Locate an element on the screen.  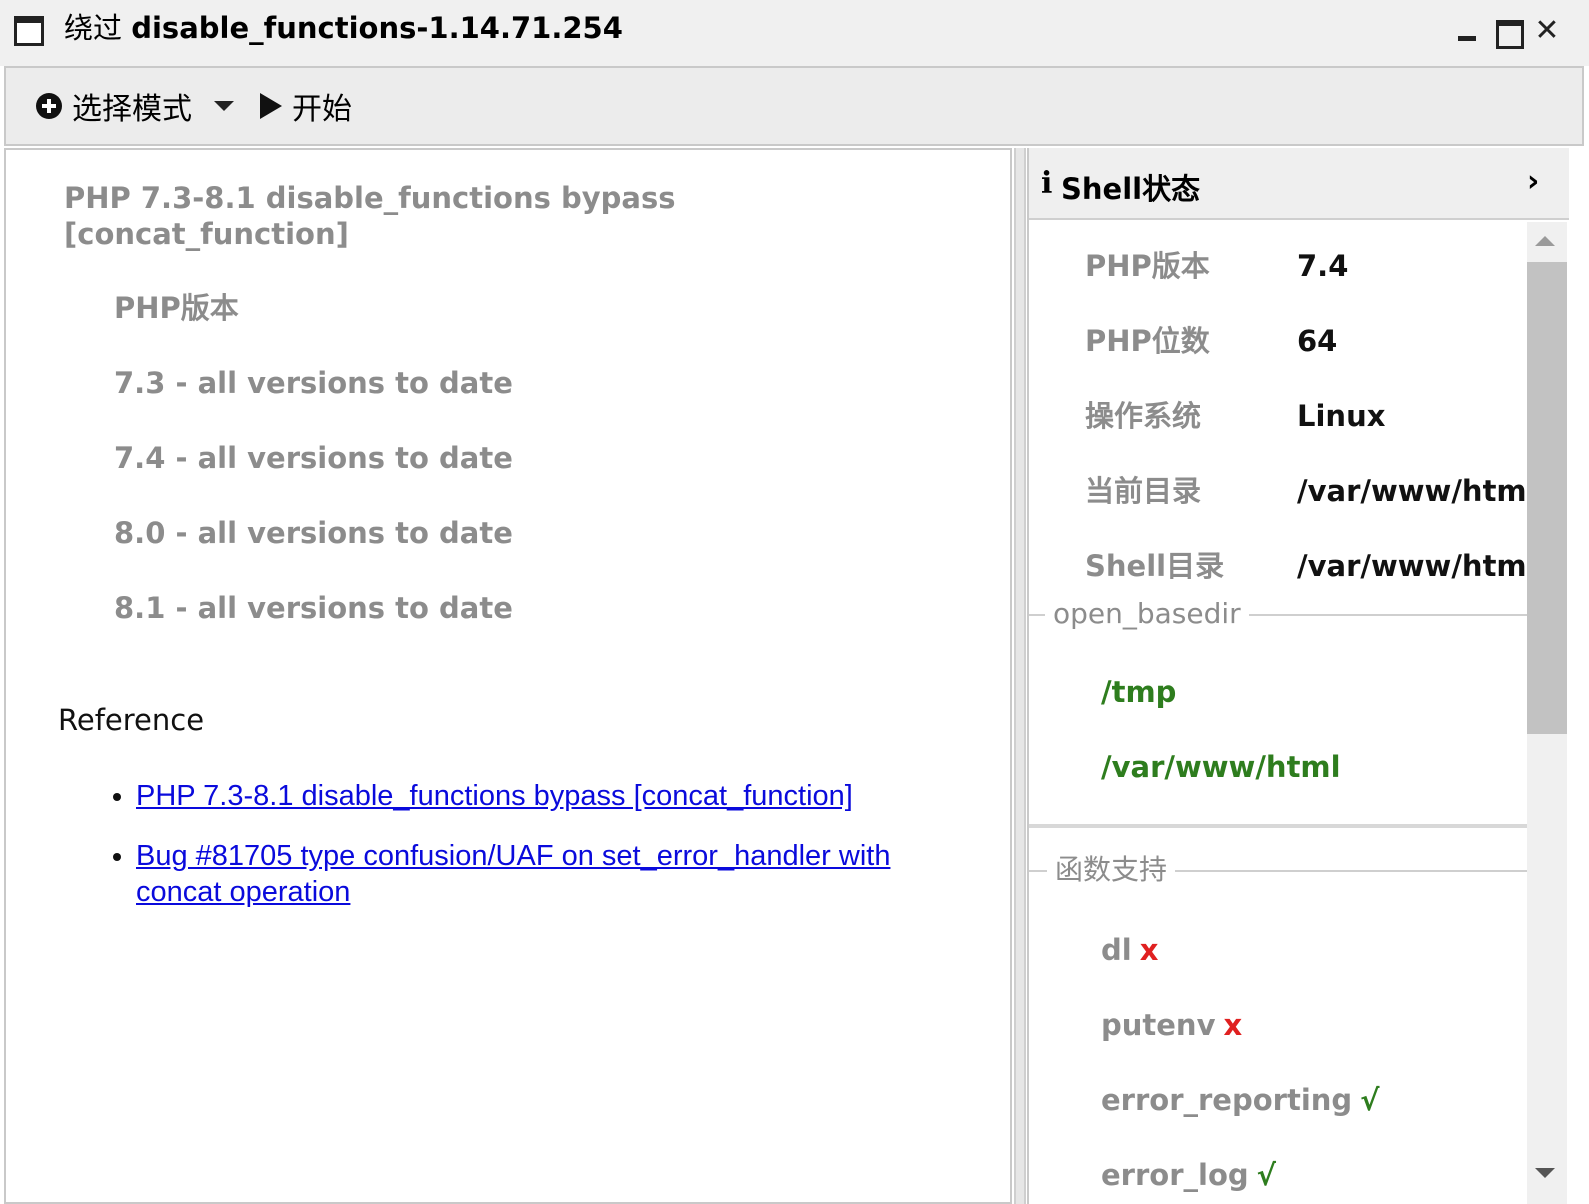
window-title: 绕过 disable_functions-1.14.71.254 is located at coordinates (343, 28).